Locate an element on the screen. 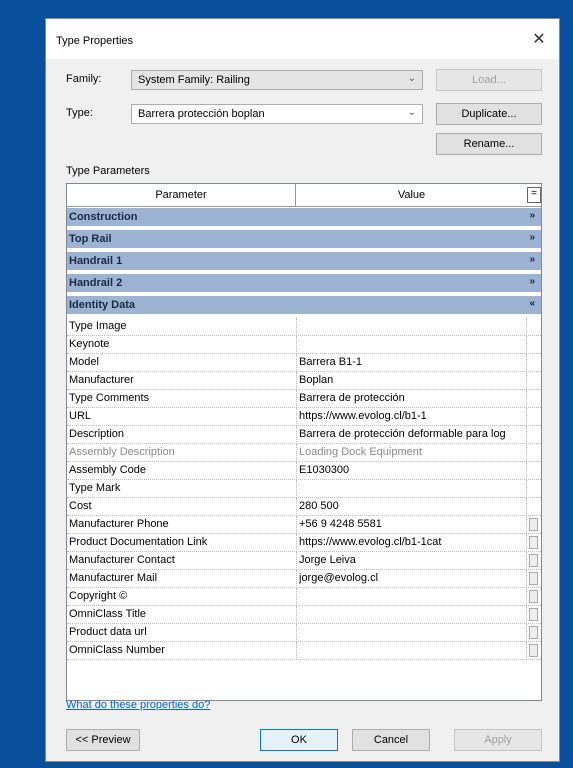  table-row: Product data url is located at coordinates (304, 633).